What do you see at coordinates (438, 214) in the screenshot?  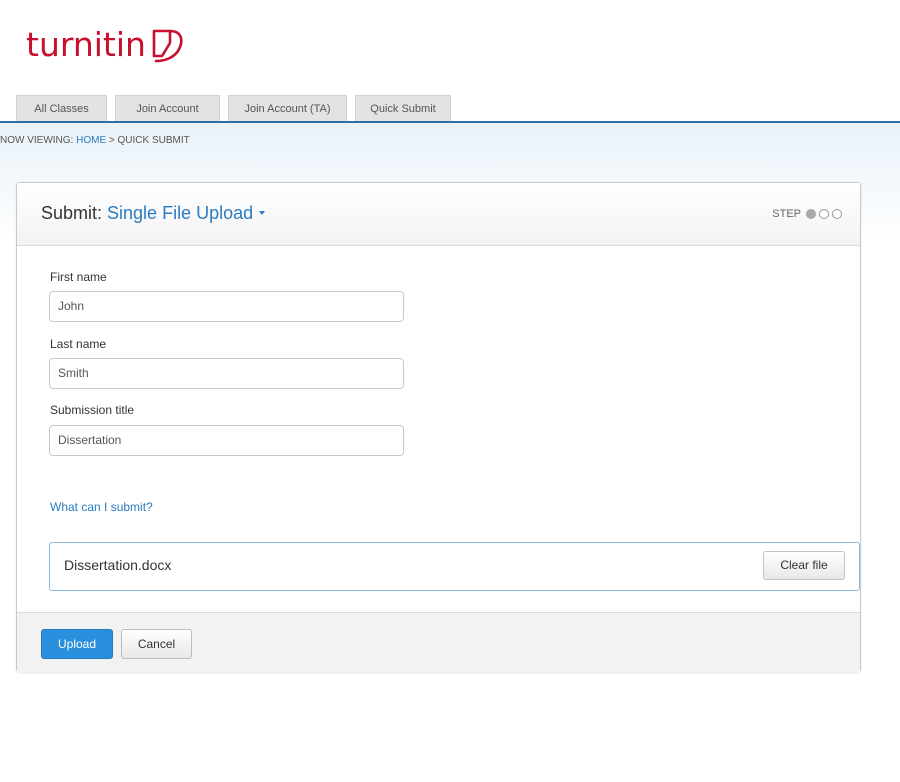 I see `panel-header: Submit: Single File Upload STEP` at bounding box center [438, 214].